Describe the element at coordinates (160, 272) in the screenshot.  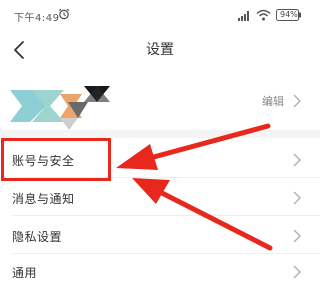
I see `settings-item-general: 通用` at that location.